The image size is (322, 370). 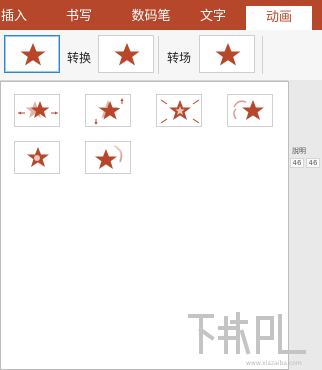 I want to click on animation-ribbon: 转换 转场, so click(x=161, y=55).